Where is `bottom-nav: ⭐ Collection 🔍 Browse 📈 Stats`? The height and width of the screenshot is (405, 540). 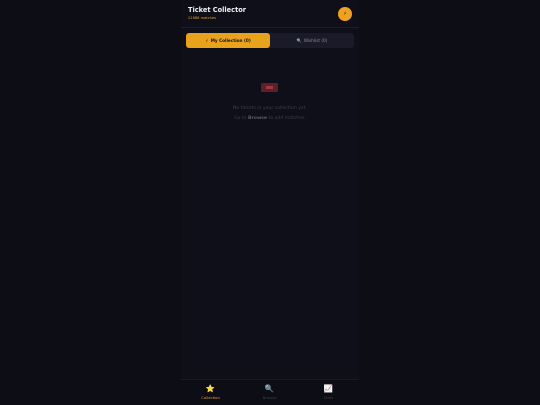
bottom-nav: ⭐ Collection 🔍 Browse 📈 Stats is located at coordinates (270, 392).